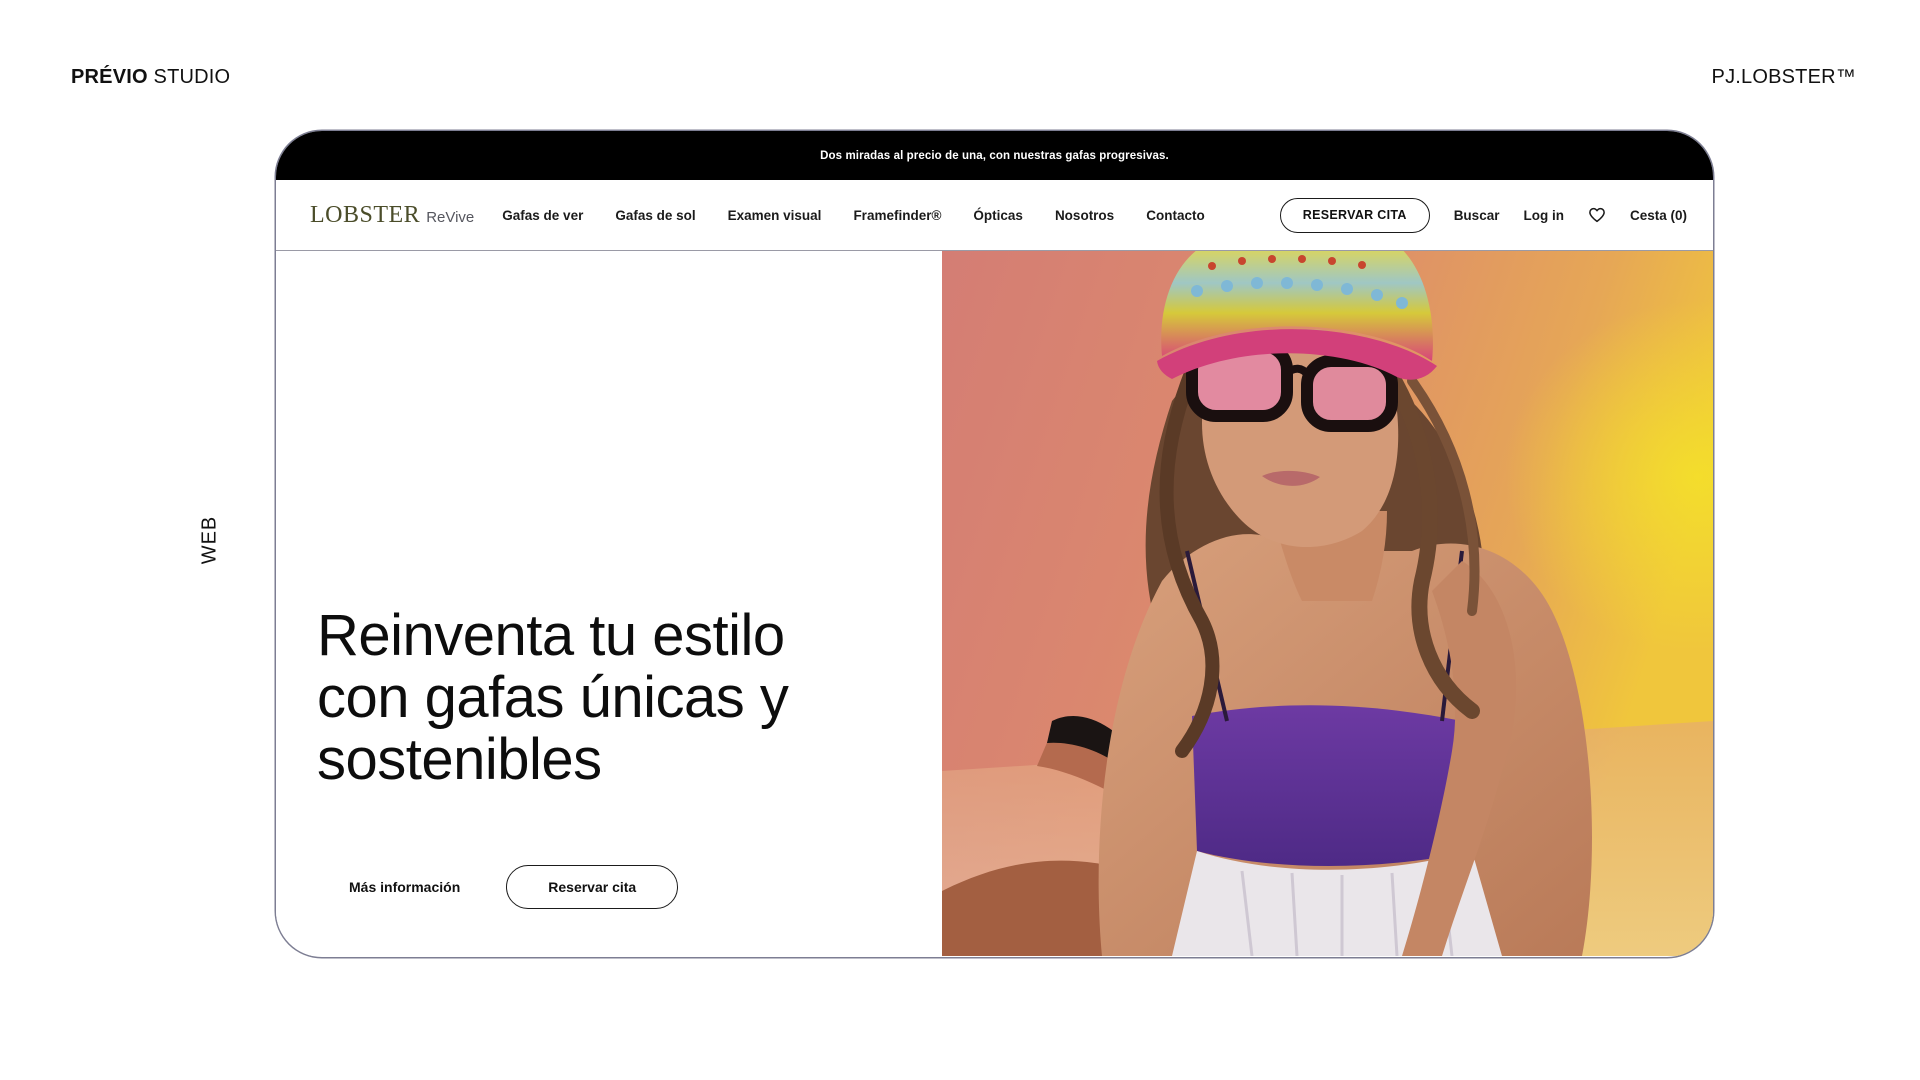  What do you see at coordinates (551, 635) in the screenshot?
I see `hero-title-line-1: Reinventa tu estilo` at bounding box center [551, 635].